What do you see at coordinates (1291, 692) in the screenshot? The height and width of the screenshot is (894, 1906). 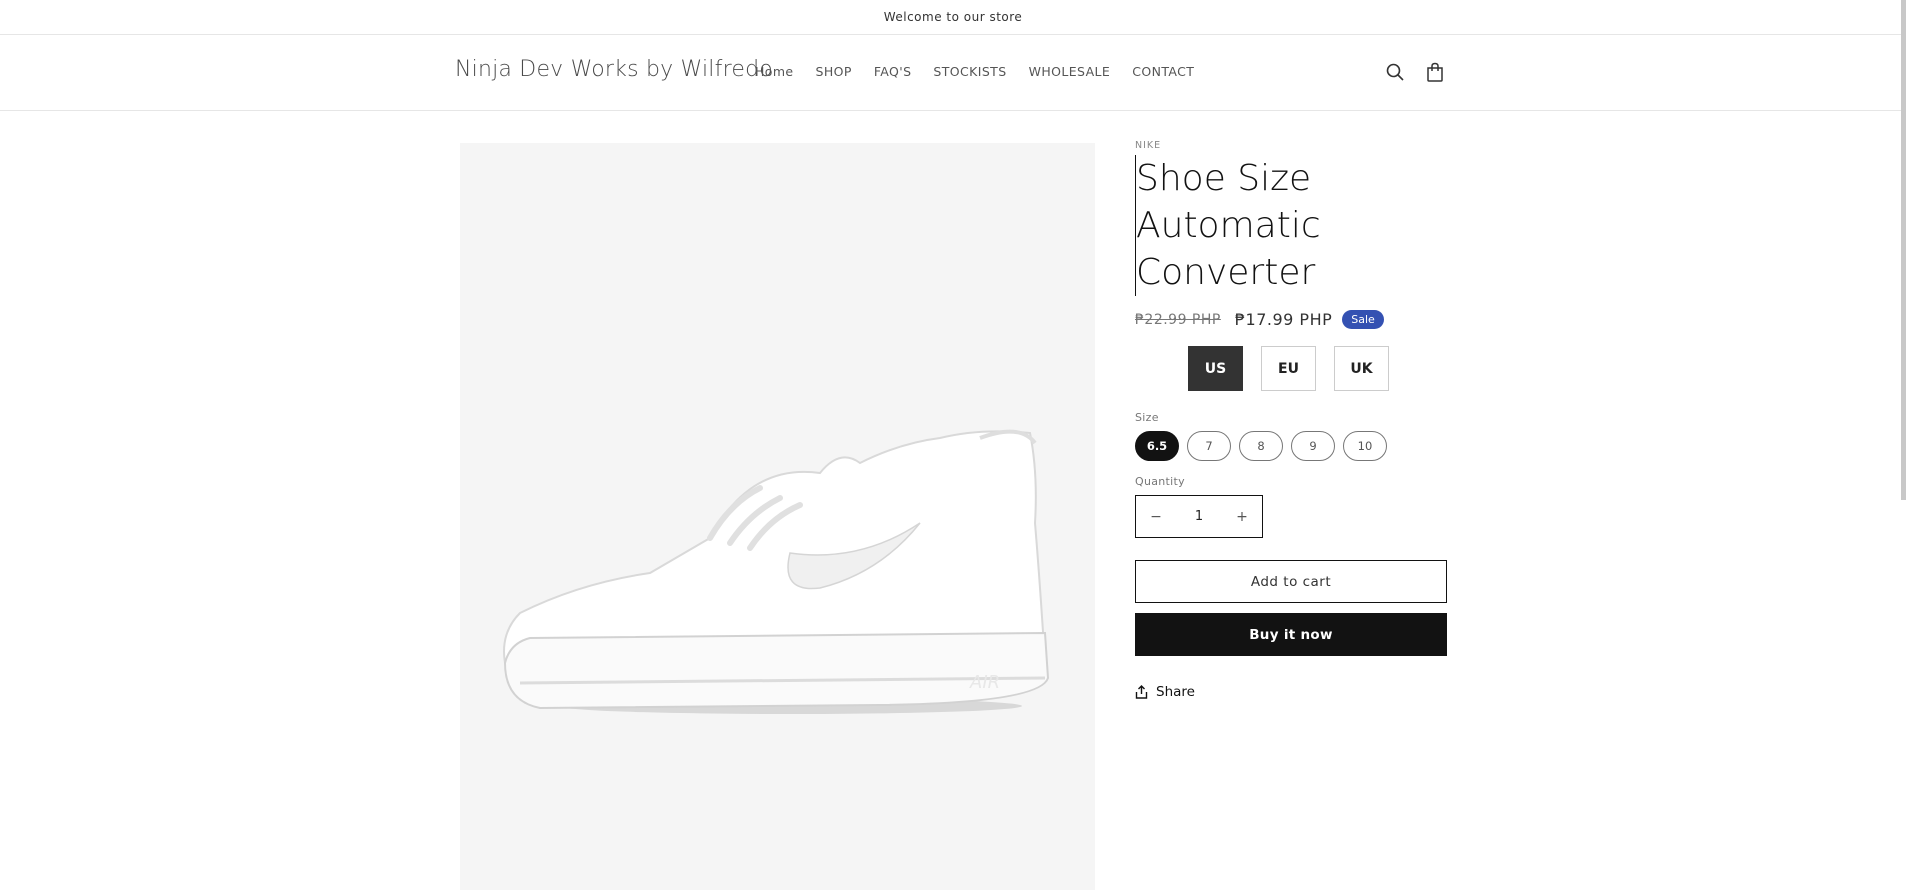 I see `share-button: Share` at bounding box center [1291, 692].